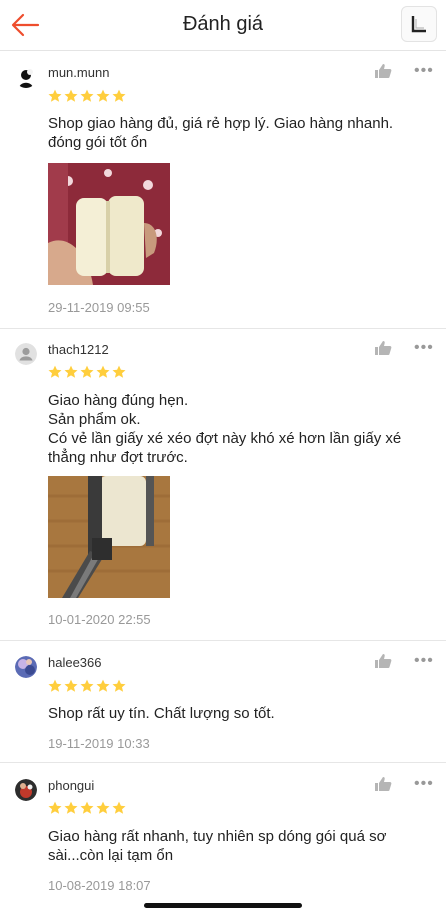 The height and width of the screenshot is (918, 446). Describe the element at coordinates (79, 72) in the screenshot. I see `username: mun.munn` at that location.